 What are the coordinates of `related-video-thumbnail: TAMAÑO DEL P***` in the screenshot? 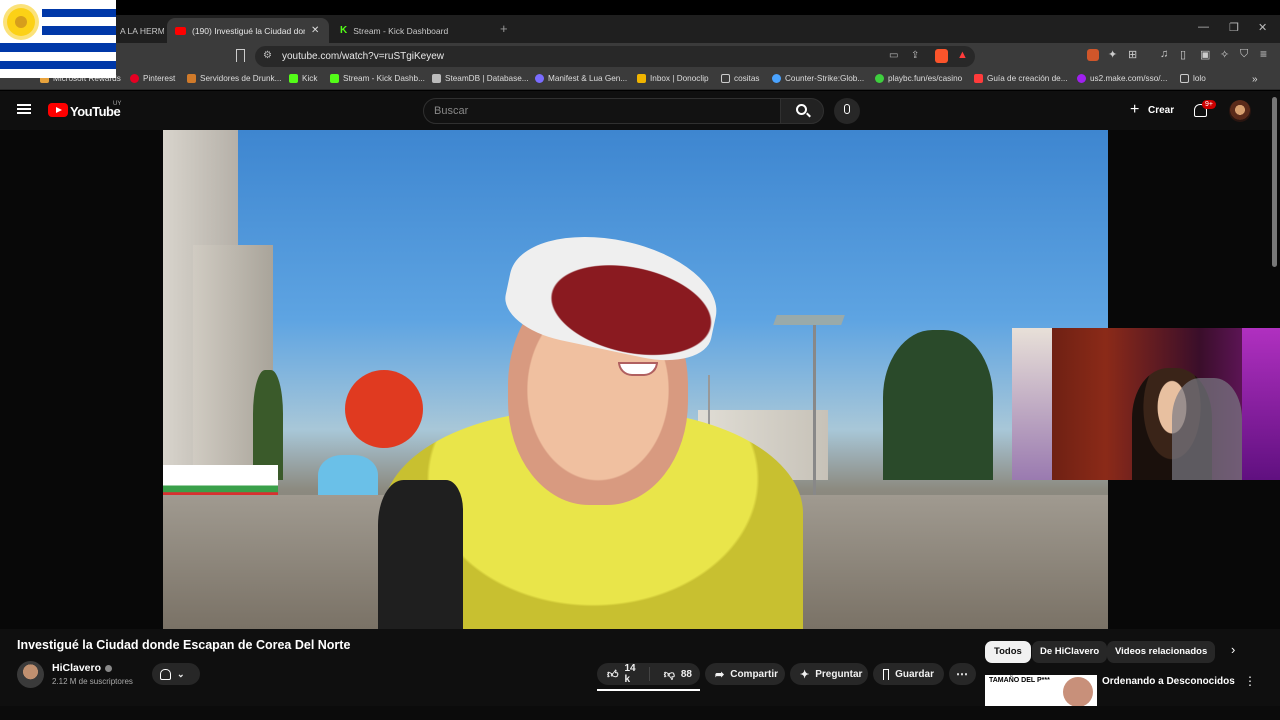 It's located at (1041, 690).